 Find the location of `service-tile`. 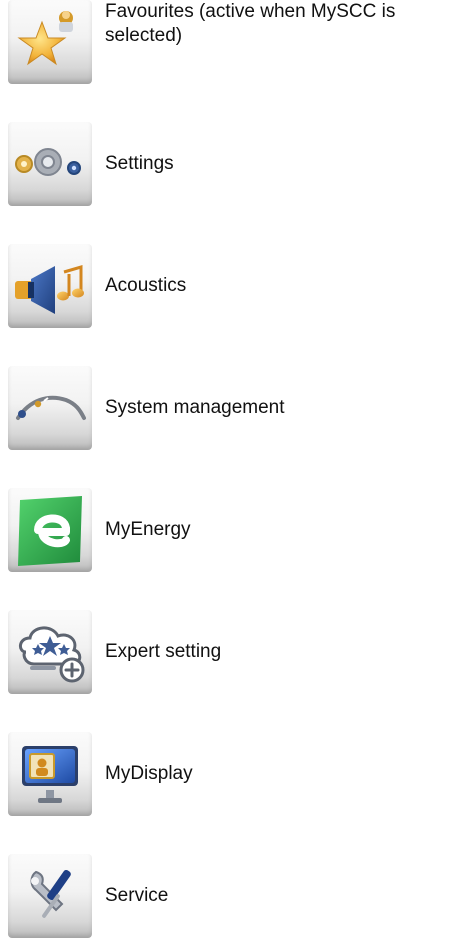

service-tile is located at coordinates (50, 896).